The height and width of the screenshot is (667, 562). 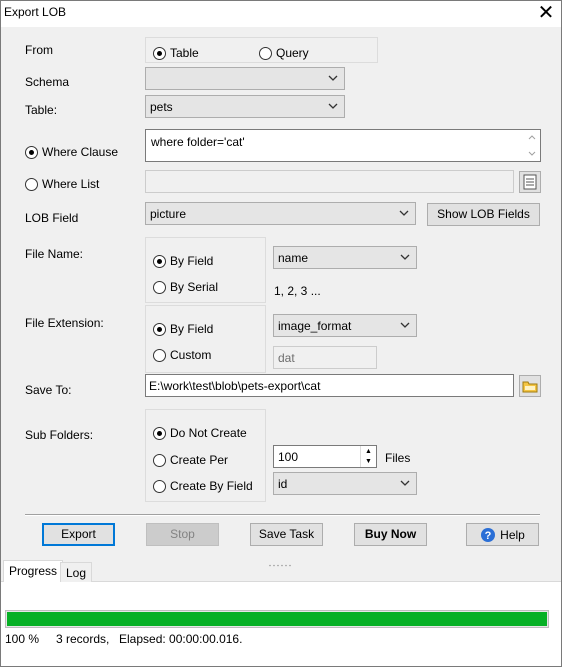 I want to click on progress-bar, so click(x=277, y=619).